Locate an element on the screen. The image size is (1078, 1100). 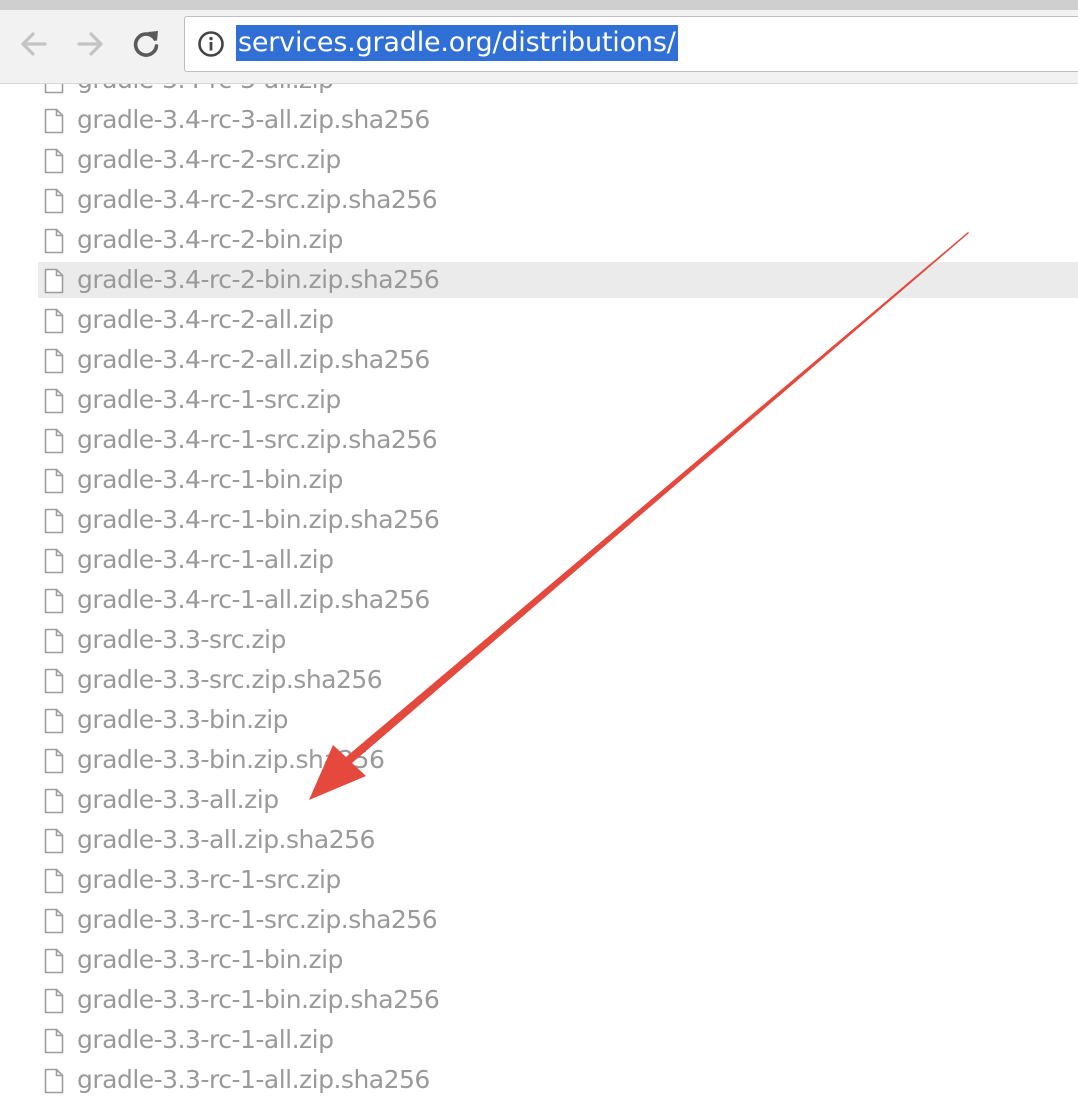
browser-toolbar: services.gradle.org/distributions/ is located at coordinates (539, 42).